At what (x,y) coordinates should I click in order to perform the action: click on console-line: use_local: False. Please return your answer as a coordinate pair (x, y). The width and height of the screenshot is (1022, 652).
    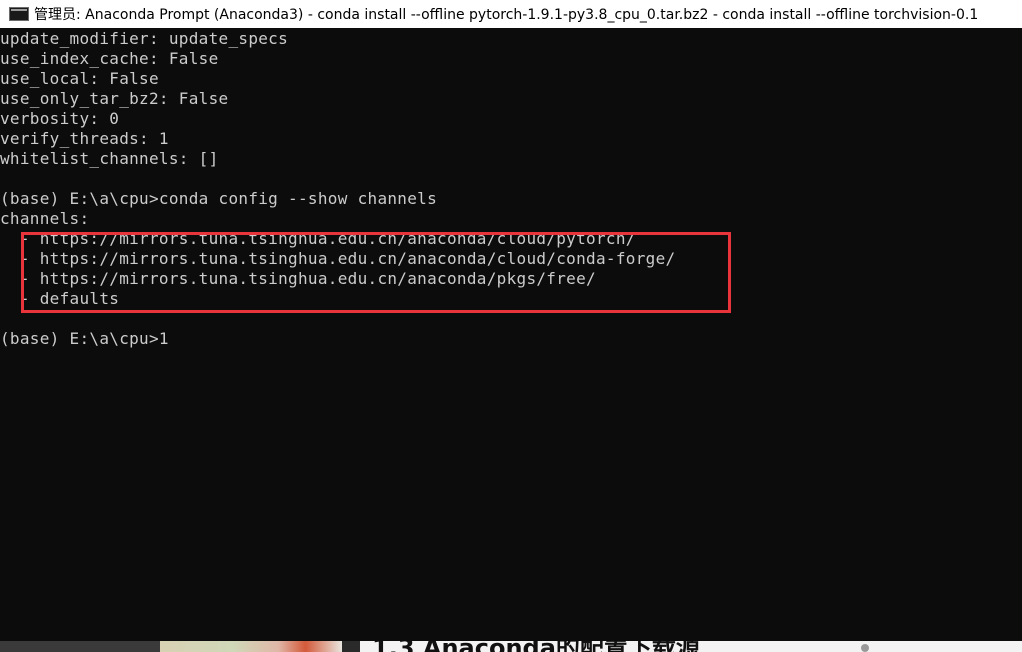
    Looking at the image, I should click on (79, 78).